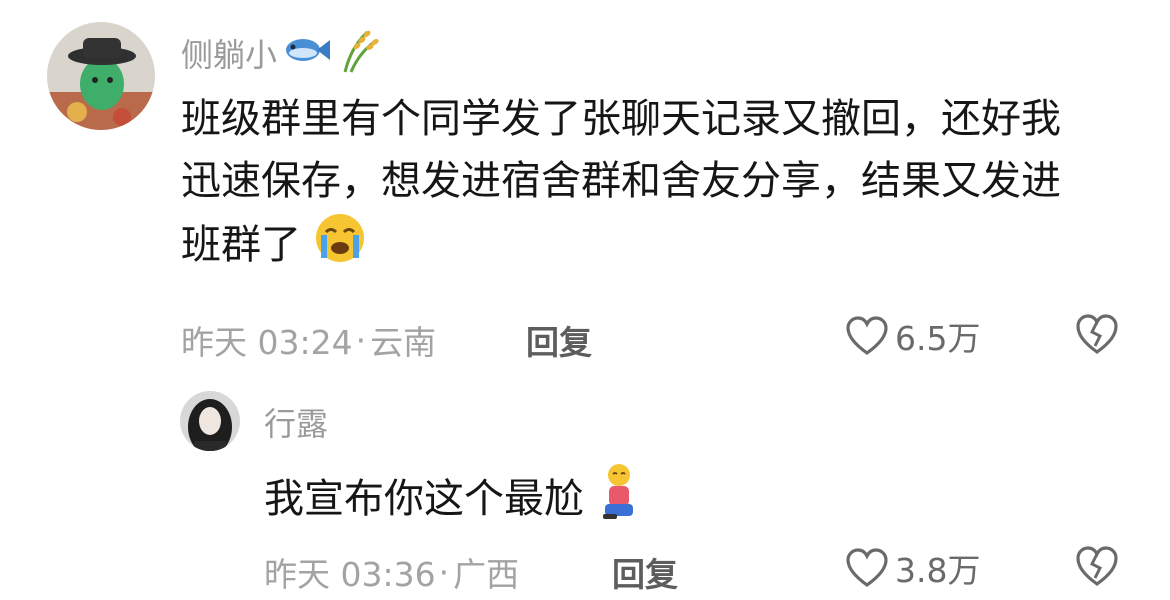  What do you see at coordinates (619, 501) in the screenshot?
I see `kneeling-person-icon` at bounding box center [619, 501].